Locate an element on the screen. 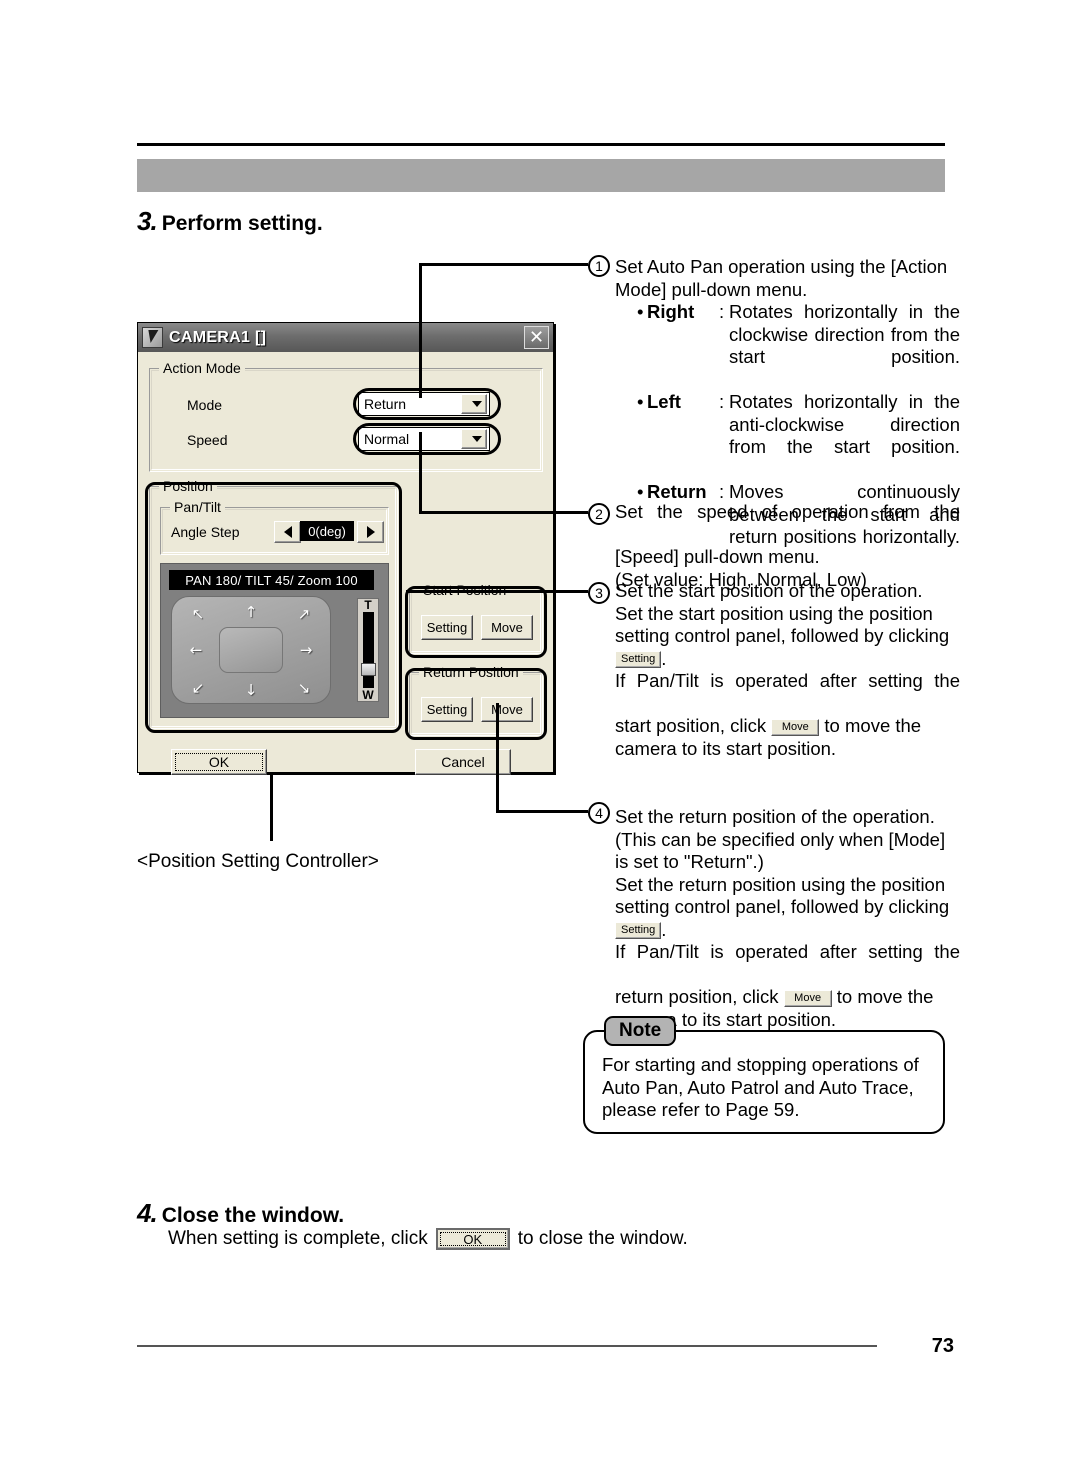 This screenshot has height=1465, width=1080. callout-3: 3 is located at coordinates (599, 593).